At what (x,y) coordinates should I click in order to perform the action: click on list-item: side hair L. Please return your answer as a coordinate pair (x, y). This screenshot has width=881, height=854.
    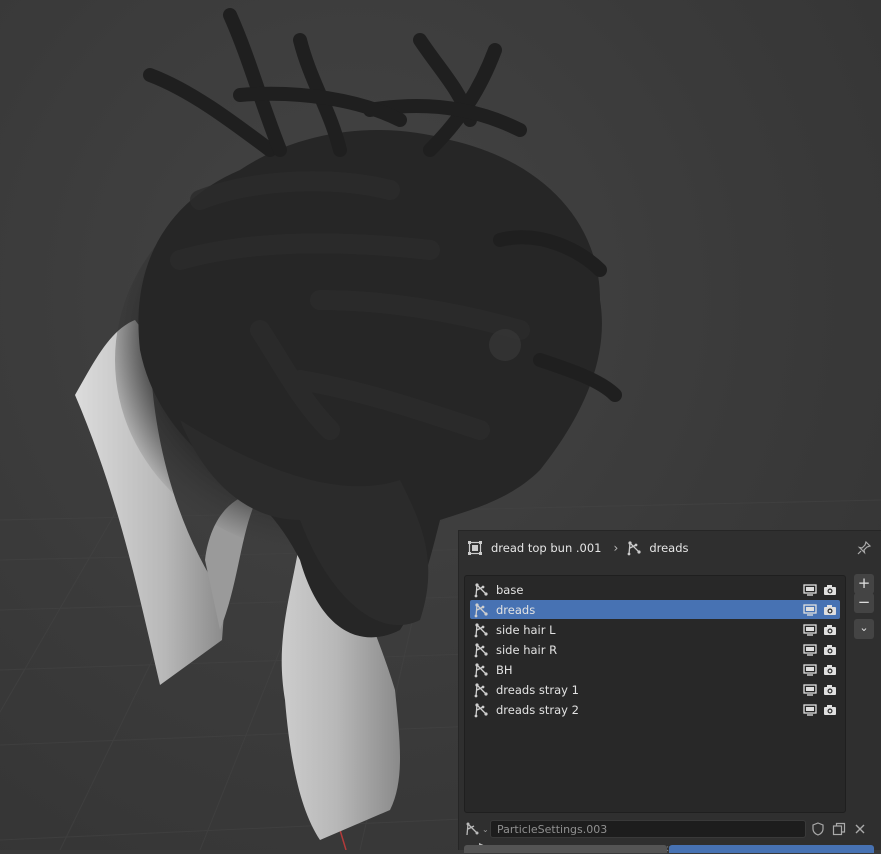
    Looking at the image, I should click on (655, 629).